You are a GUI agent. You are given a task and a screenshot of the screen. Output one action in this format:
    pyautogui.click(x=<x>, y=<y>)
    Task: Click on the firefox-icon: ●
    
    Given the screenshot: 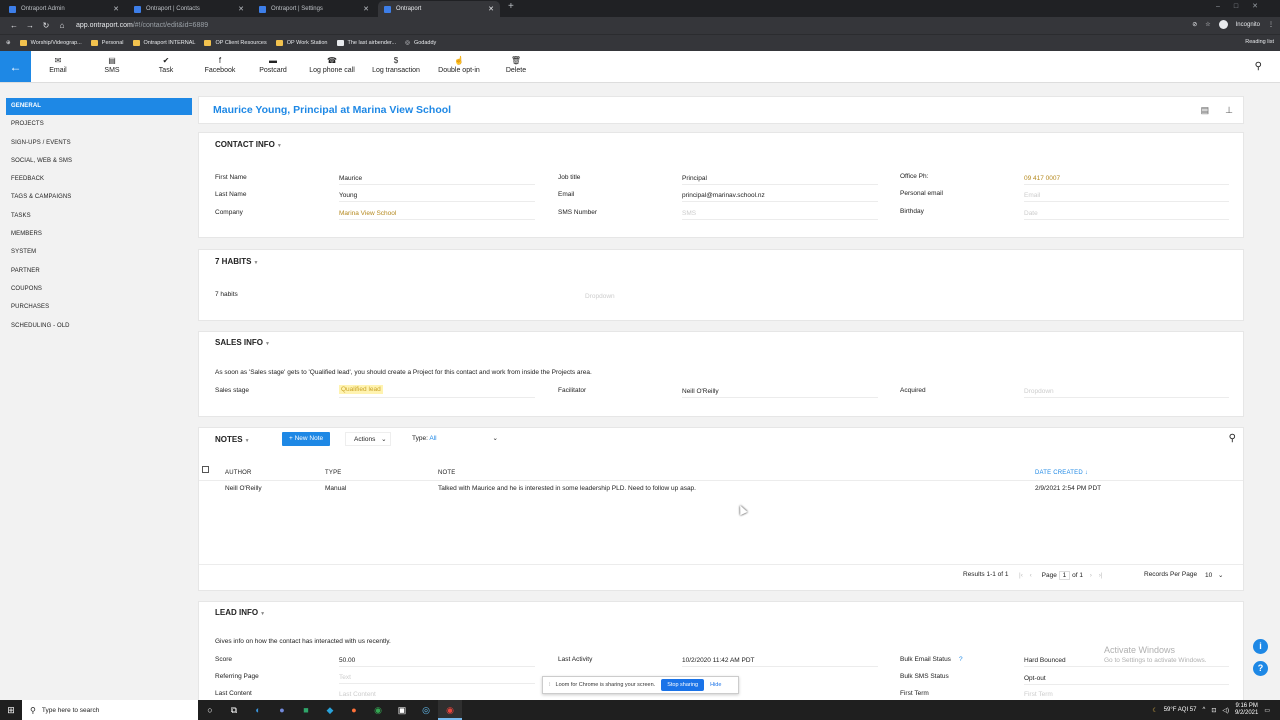 What is the action you would take?
    pyautogui.click(x=354, y=710)
    